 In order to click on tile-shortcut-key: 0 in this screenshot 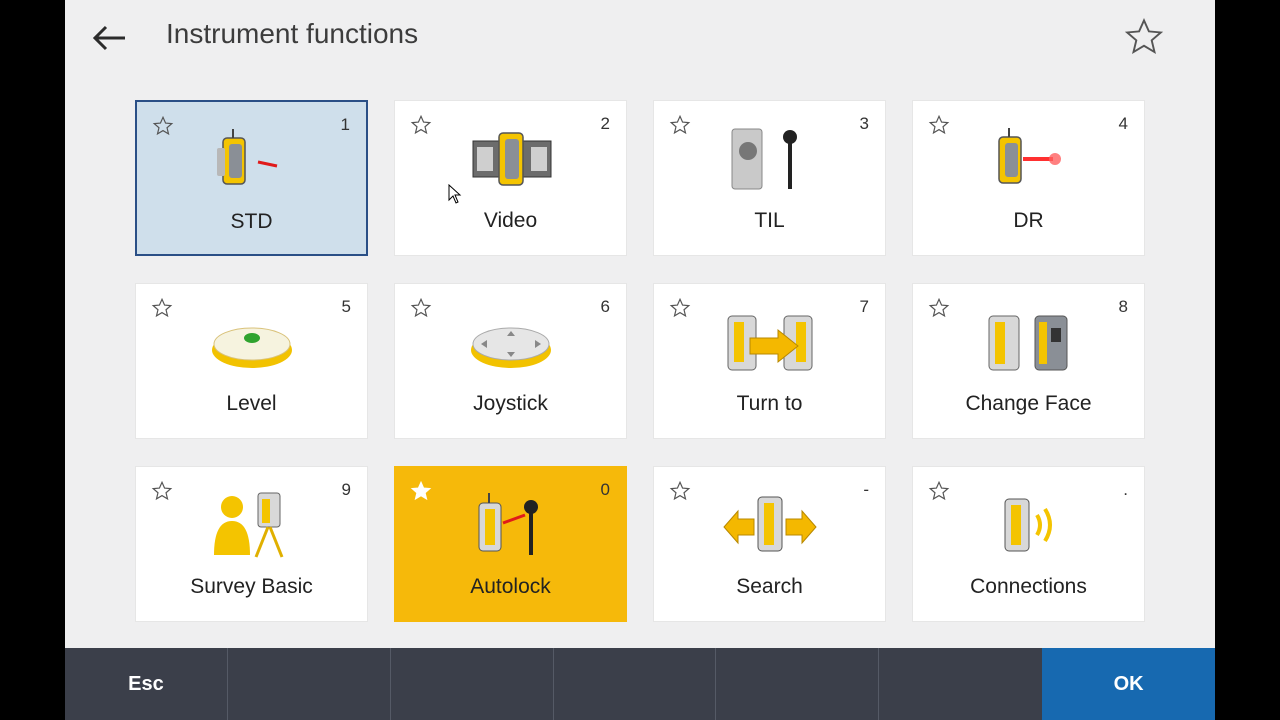, I will do `click(605, 489)`.